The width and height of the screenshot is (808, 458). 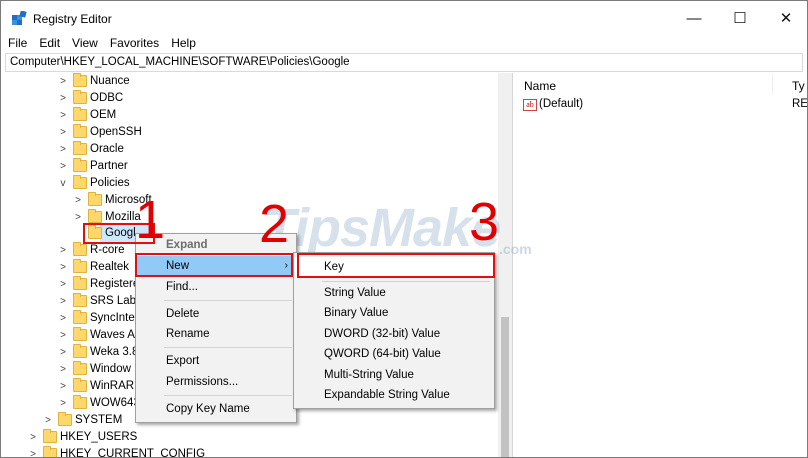 What do you see at coordinates (785, 18) in the screenshot?
I see `close-button: ✕` at bounding box center [785, 18].